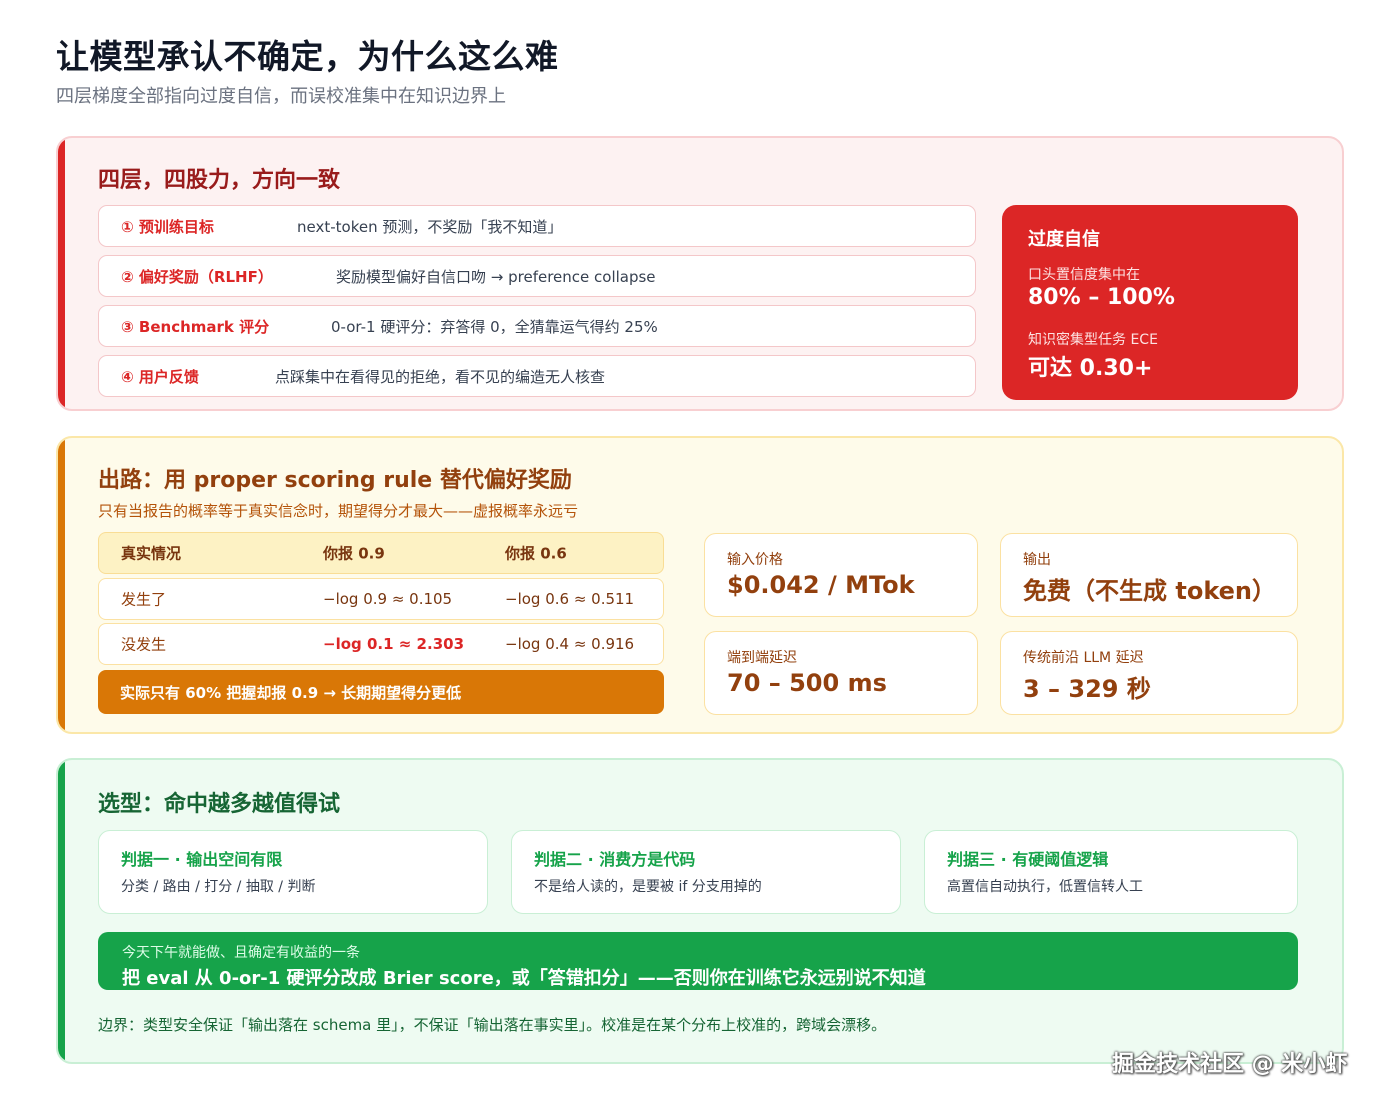 The image size is (1400, 1106). I want to click on table-header: 真实情况 你报 0.9 你报 0.6, so click(381, 553).